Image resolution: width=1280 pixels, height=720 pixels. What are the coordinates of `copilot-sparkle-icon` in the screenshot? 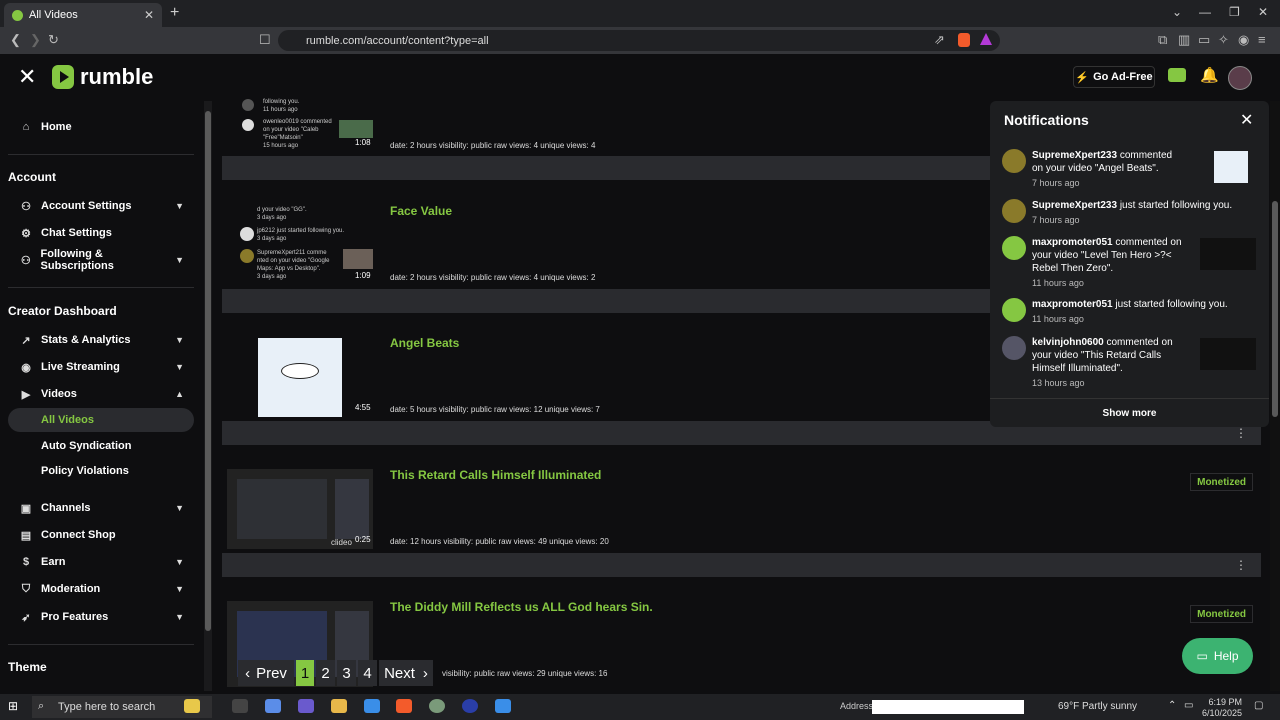 It's located at (192, 706).